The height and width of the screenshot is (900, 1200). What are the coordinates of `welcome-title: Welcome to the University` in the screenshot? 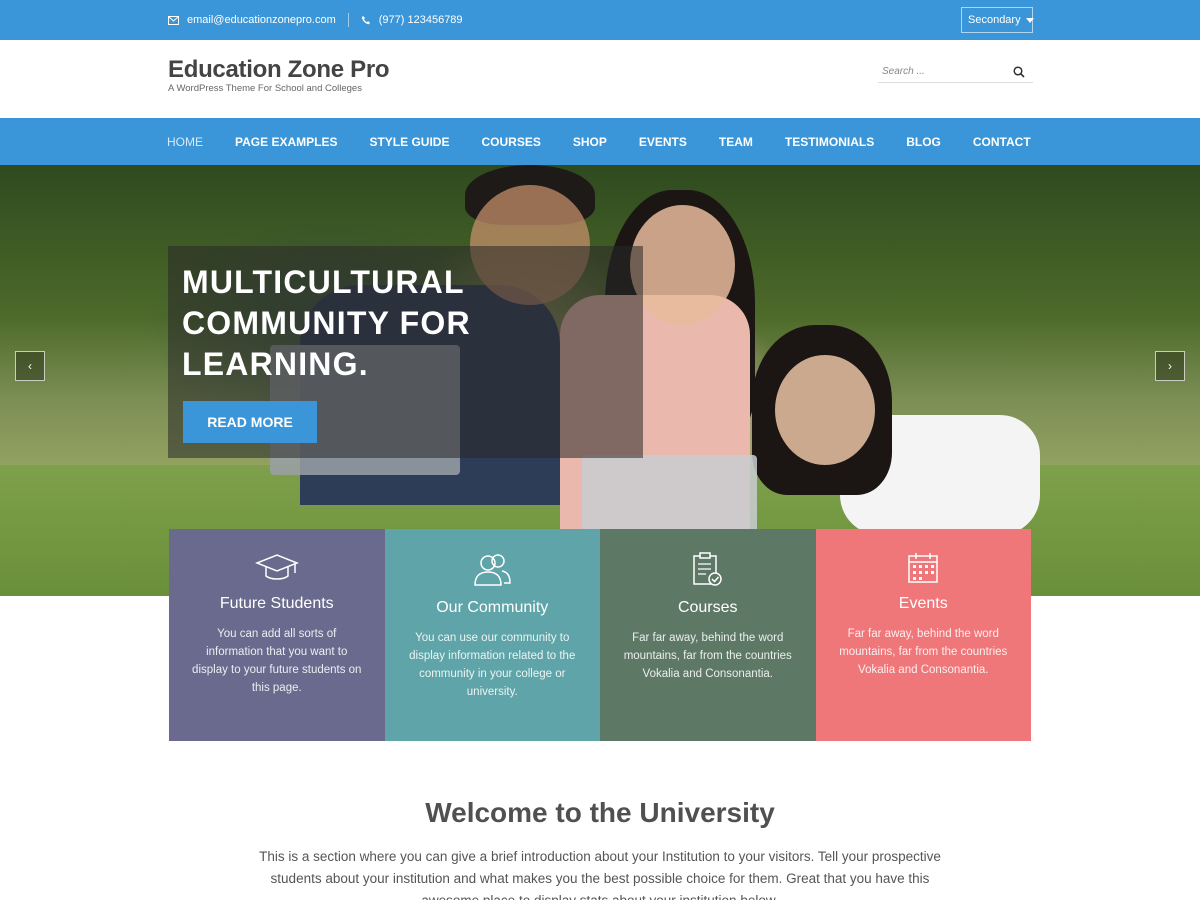 It's located at (600, 812).